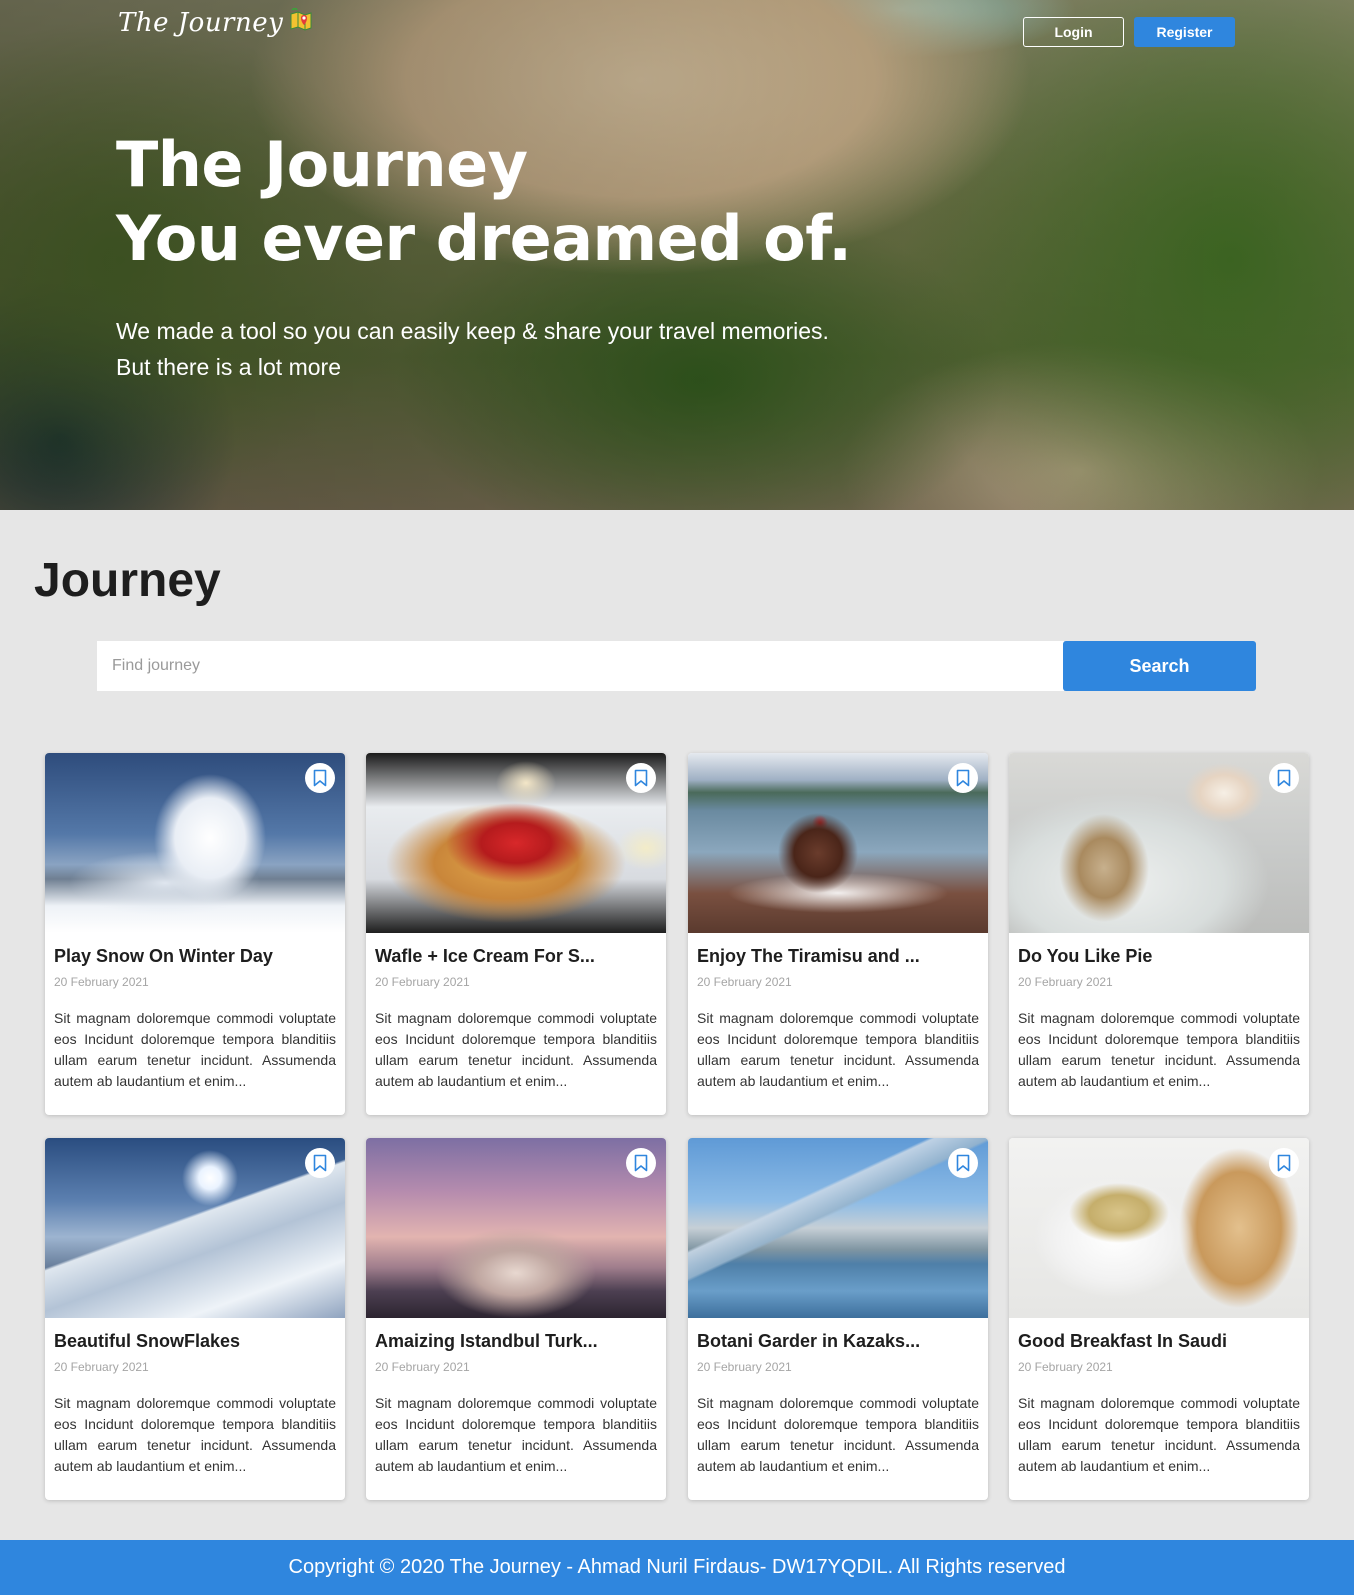  What do you see at coordinates (1159, 666) in the screenshot?
I see `search-button: Search` at bounding box center [1159, 666].